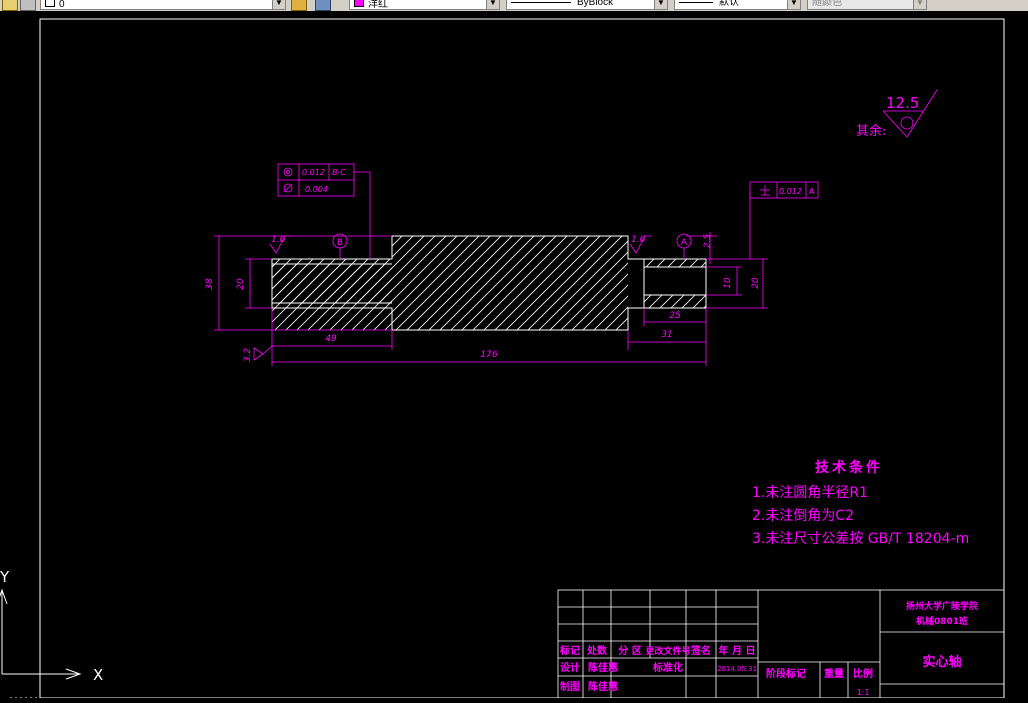  Describe the element at coordinates (278, 240) in the screenshot. I see `rough-left-text: 1.6` at that location.